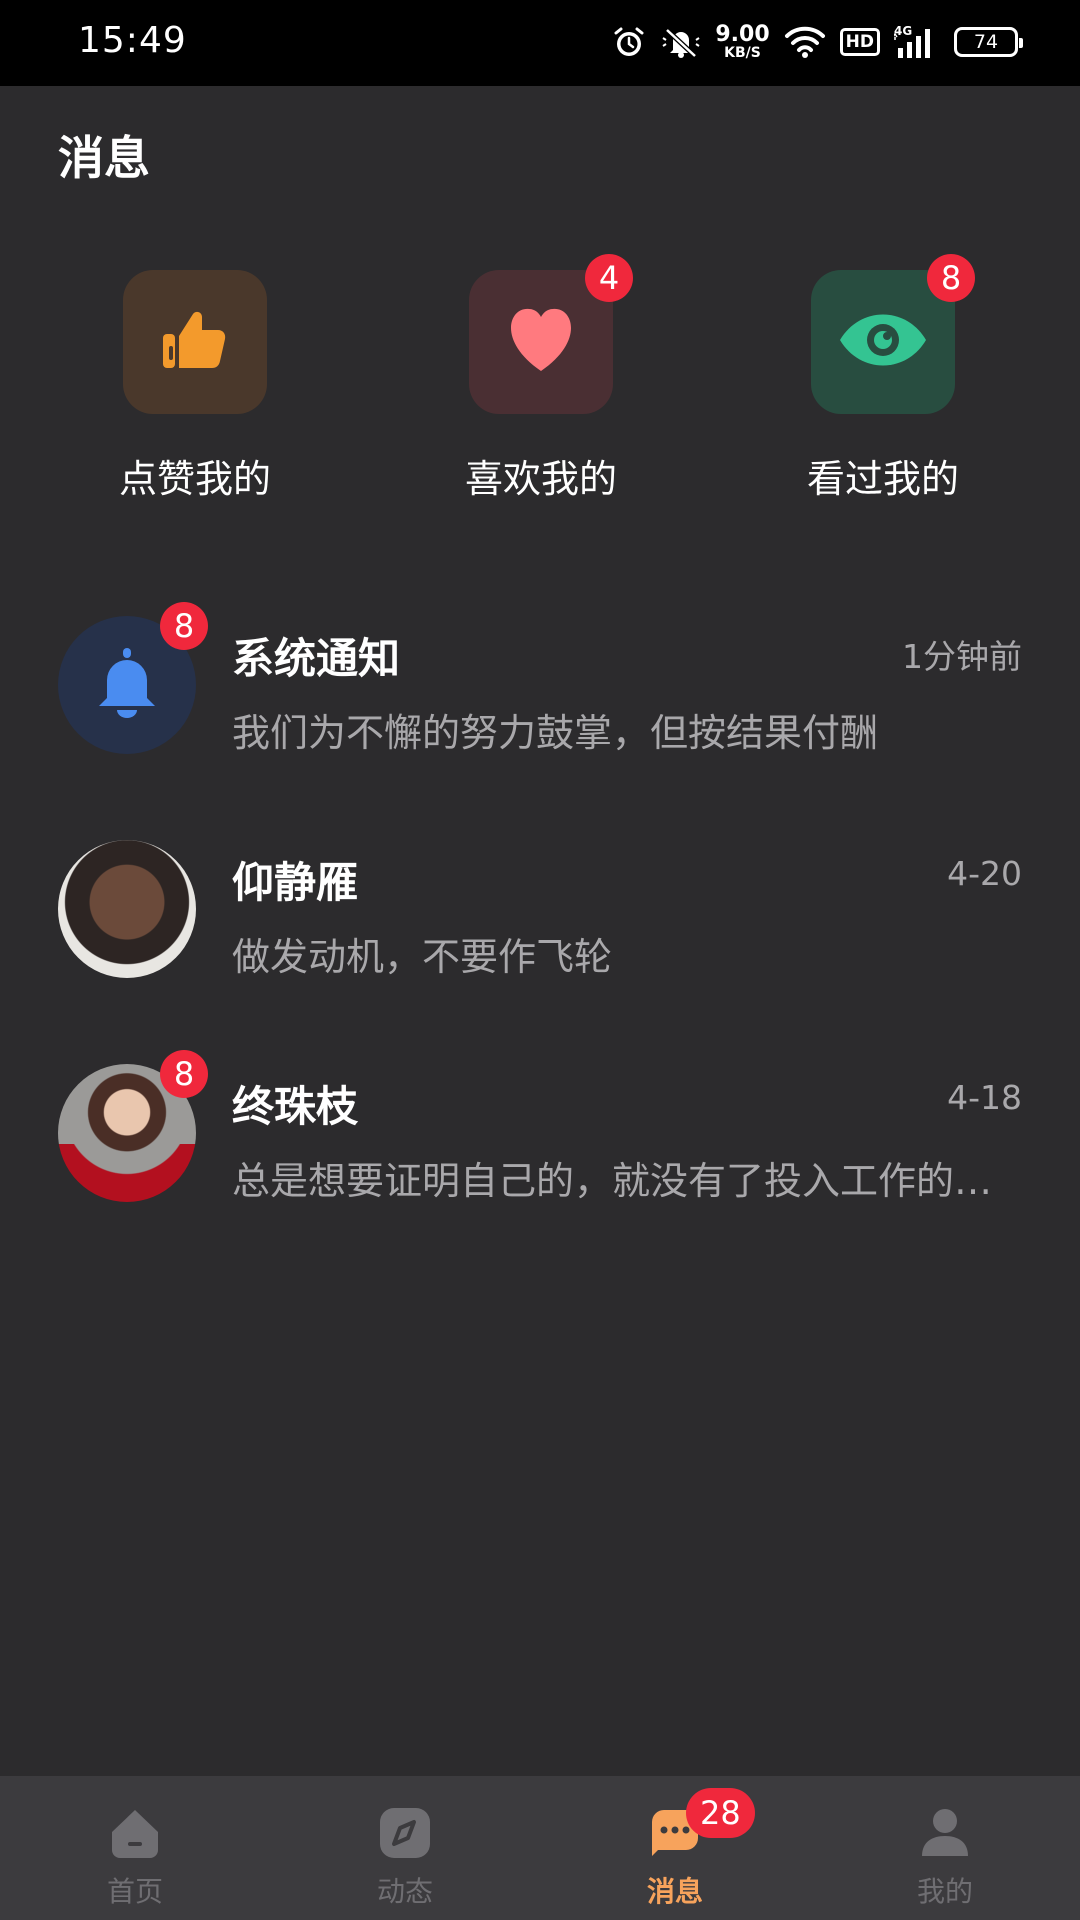  I want to click on message-item-user: 8 终珠枝 4-18 总是想要证明自己的，就没有了投入工作的热情, so click(540, 1166).